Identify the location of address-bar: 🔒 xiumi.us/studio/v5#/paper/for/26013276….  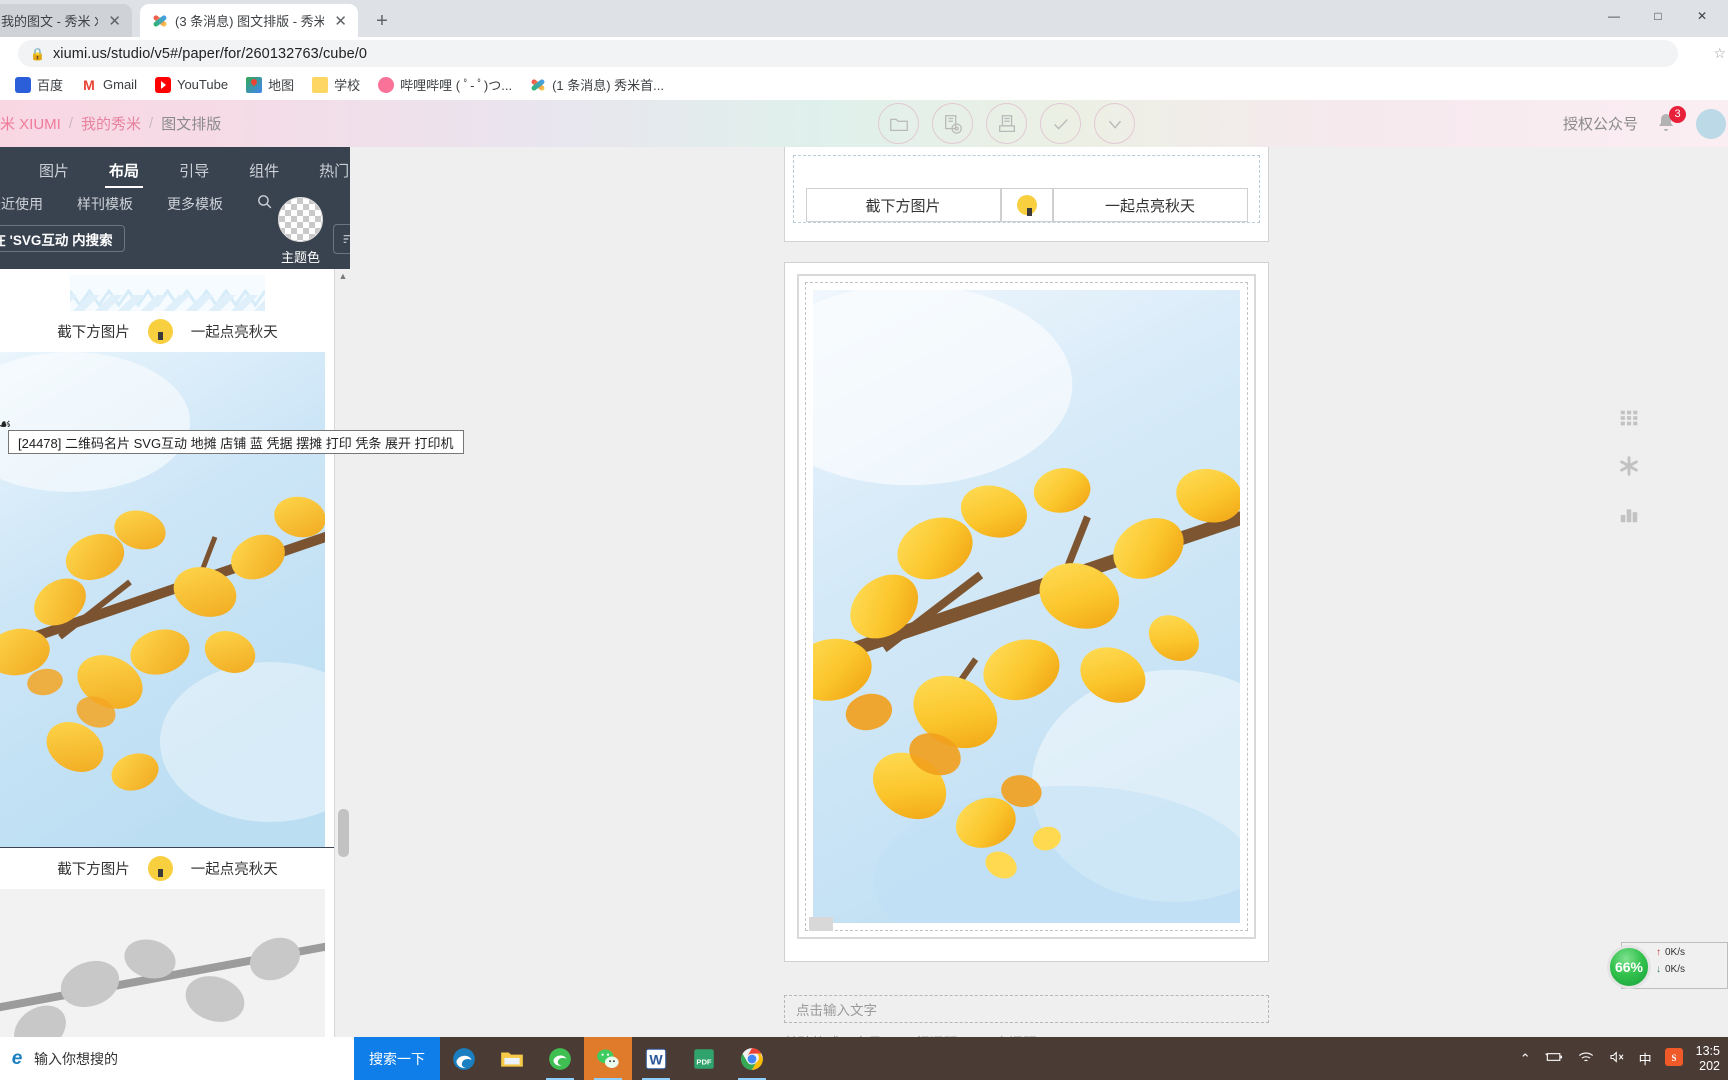
(848, 53).